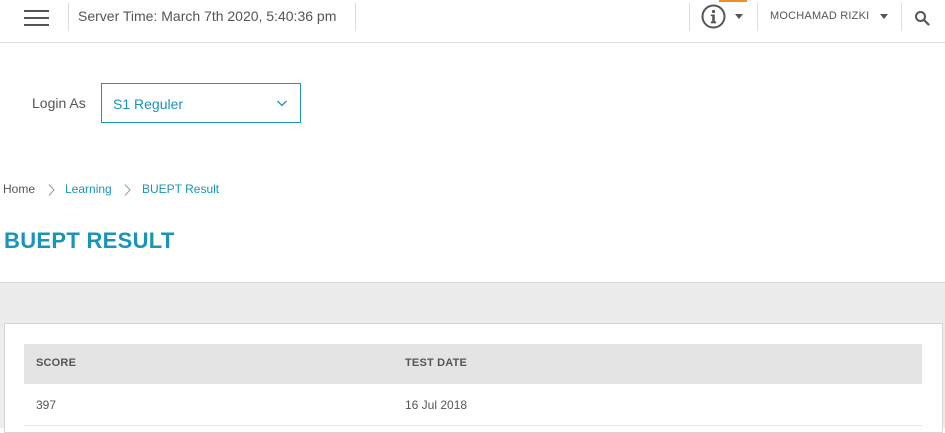 This screenshot has width=945, height=433. Describe the element at coordinates (922, 18) in the screenshot. I see `search-icon` at that location.